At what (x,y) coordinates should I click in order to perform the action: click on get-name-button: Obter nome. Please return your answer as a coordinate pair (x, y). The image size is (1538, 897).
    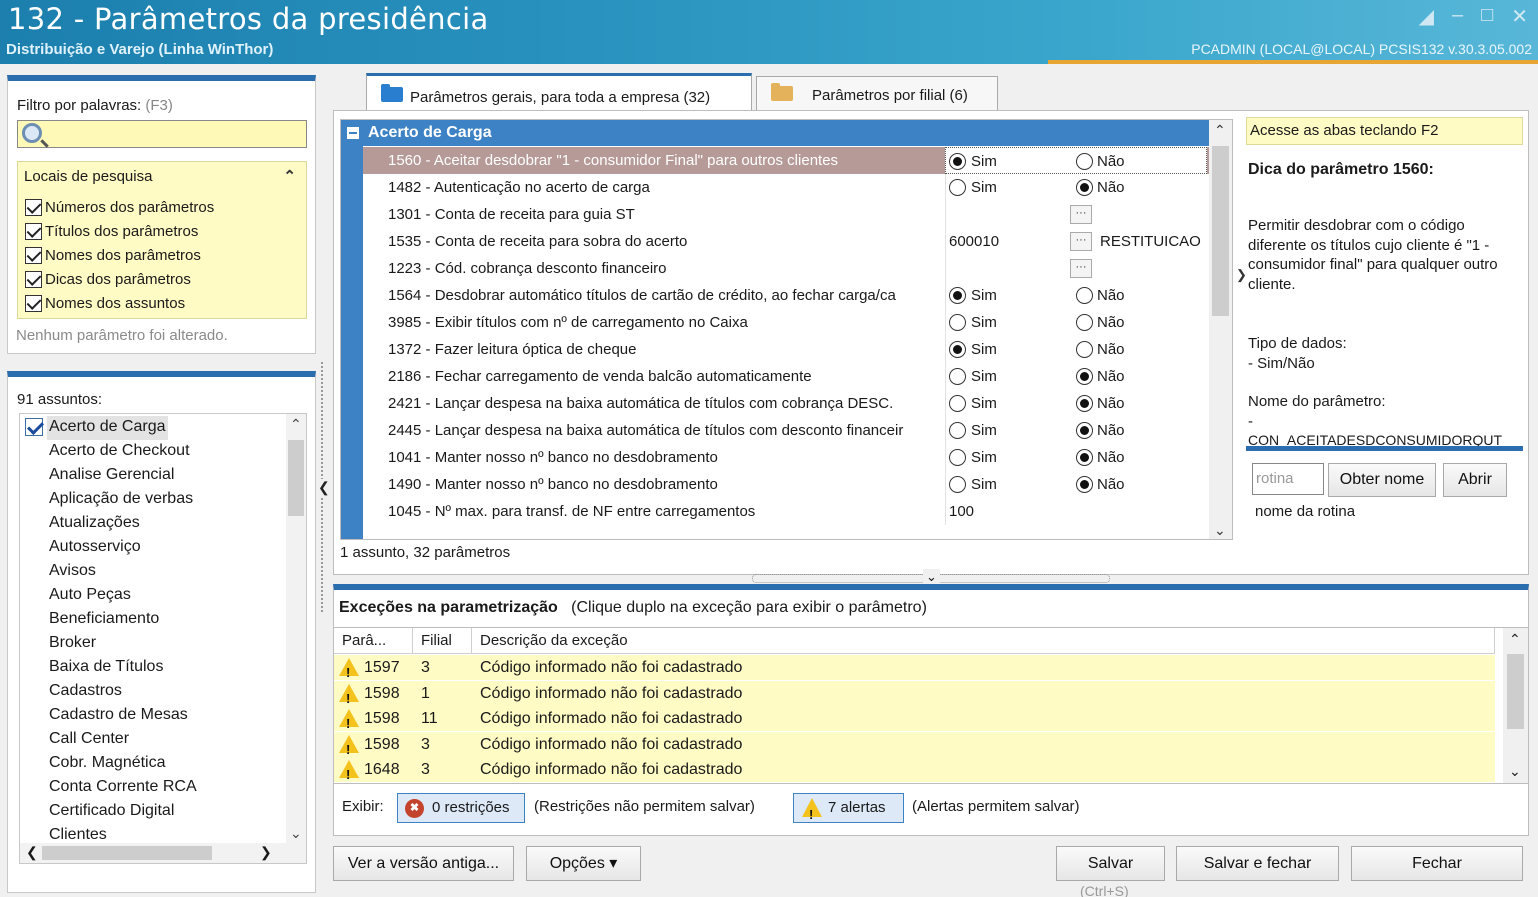
    Looking at the image, I should click on (1382, 480).